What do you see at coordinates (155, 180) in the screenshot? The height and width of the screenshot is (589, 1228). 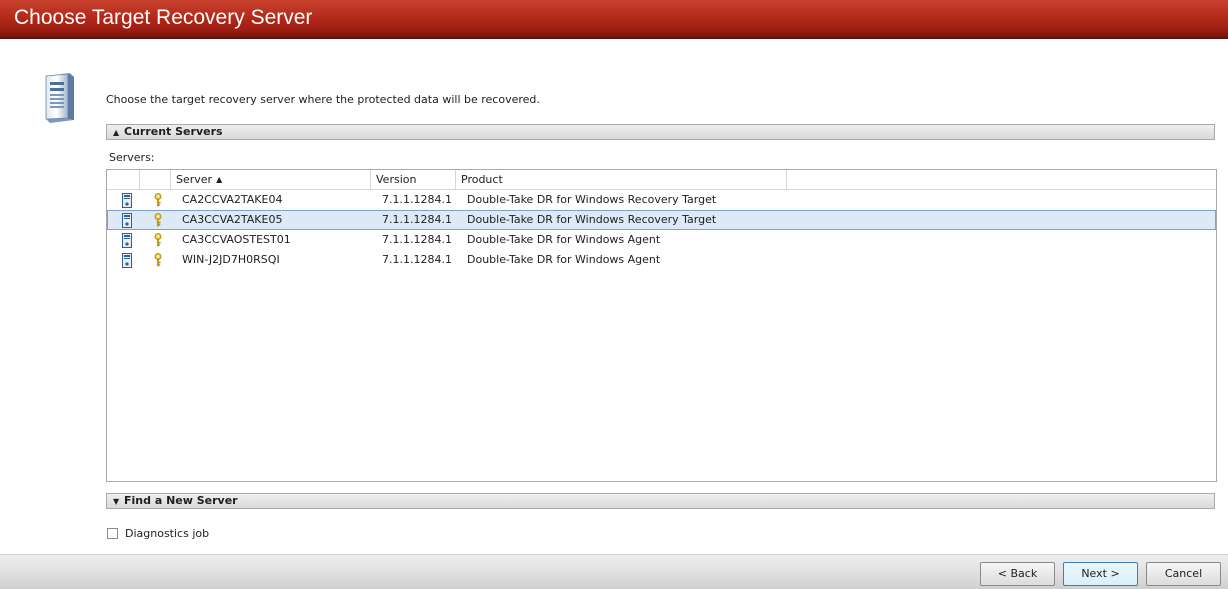 I see `column-header-status` at bounding box center [155, 180].